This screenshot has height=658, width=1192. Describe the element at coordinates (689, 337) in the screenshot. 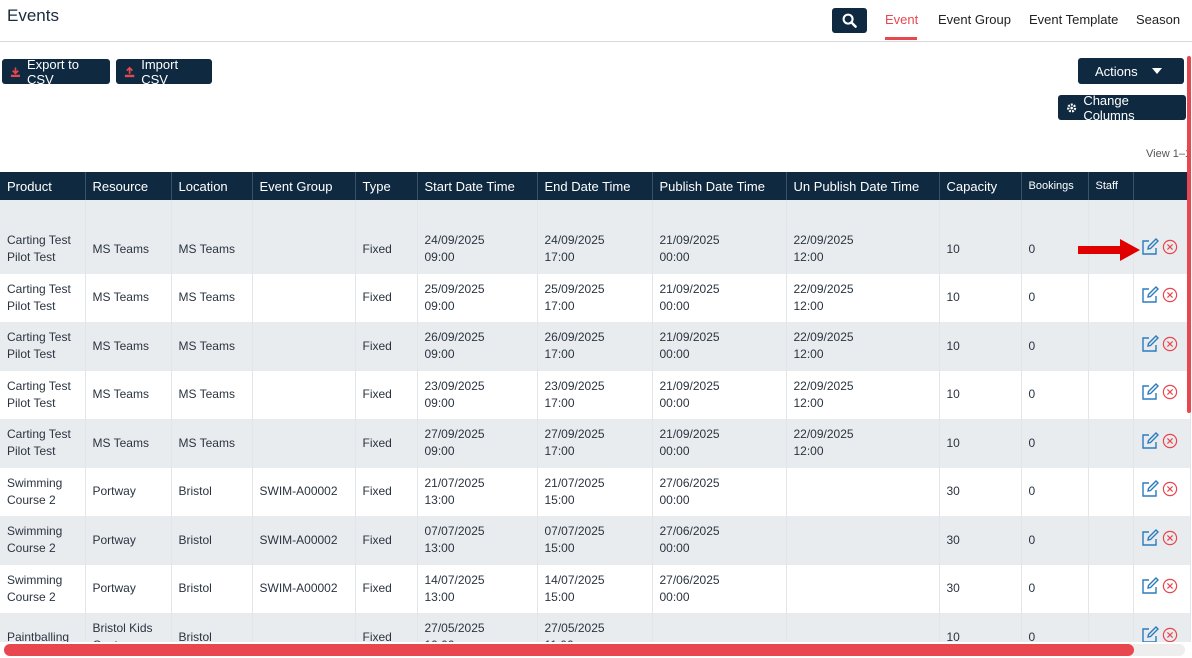

I see `cell-publish-datetime-date: 21/09/2025` at that location.